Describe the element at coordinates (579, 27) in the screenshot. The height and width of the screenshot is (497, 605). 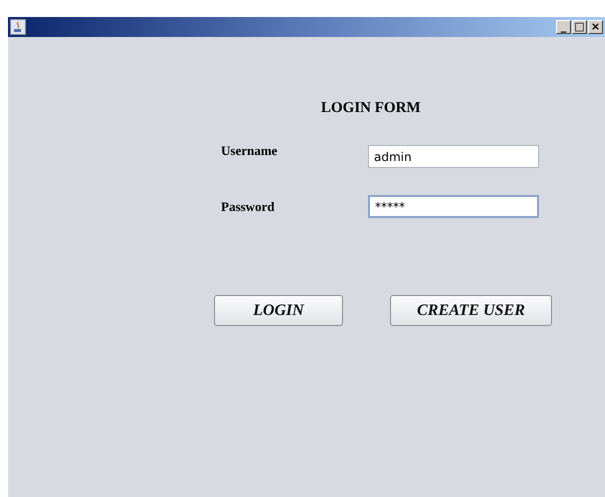
I see `maximize-button: □` at that location.